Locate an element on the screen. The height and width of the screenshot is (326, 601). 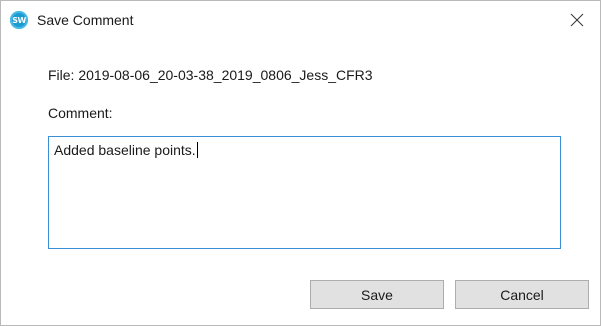
cancel-button: Cancel is located at coordinates (522, 294).